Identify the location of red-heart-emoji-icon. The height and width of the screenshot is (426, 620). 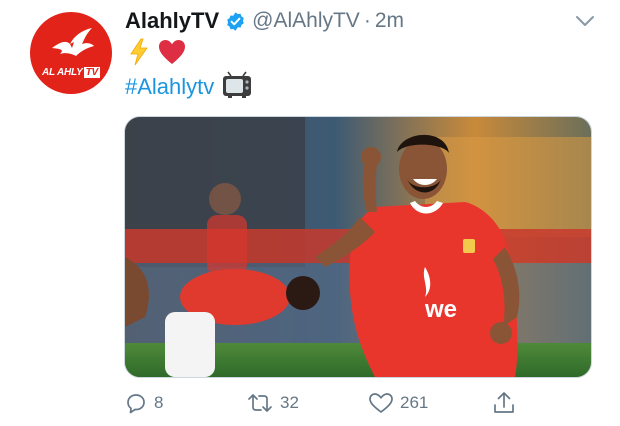
(172, 54).